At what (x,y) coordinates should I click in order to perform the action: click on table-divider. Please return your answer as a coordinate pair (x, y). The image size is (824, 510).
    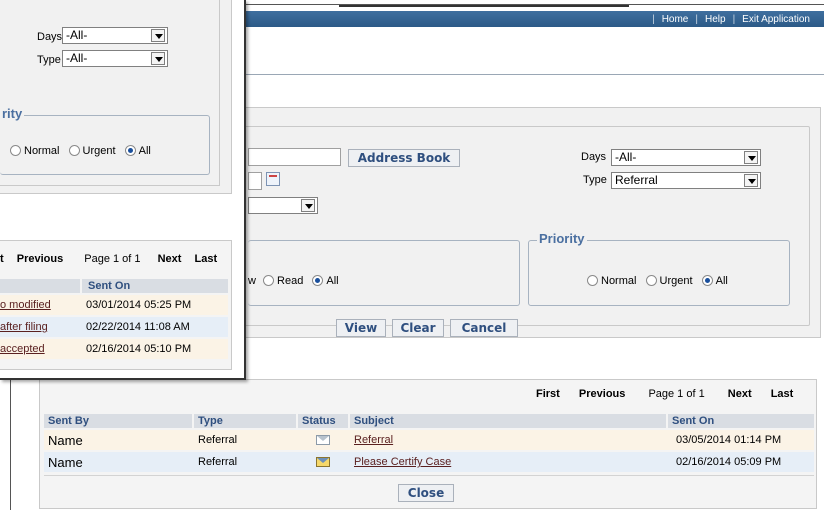
    Looking at the image, I should click on (429, 475).